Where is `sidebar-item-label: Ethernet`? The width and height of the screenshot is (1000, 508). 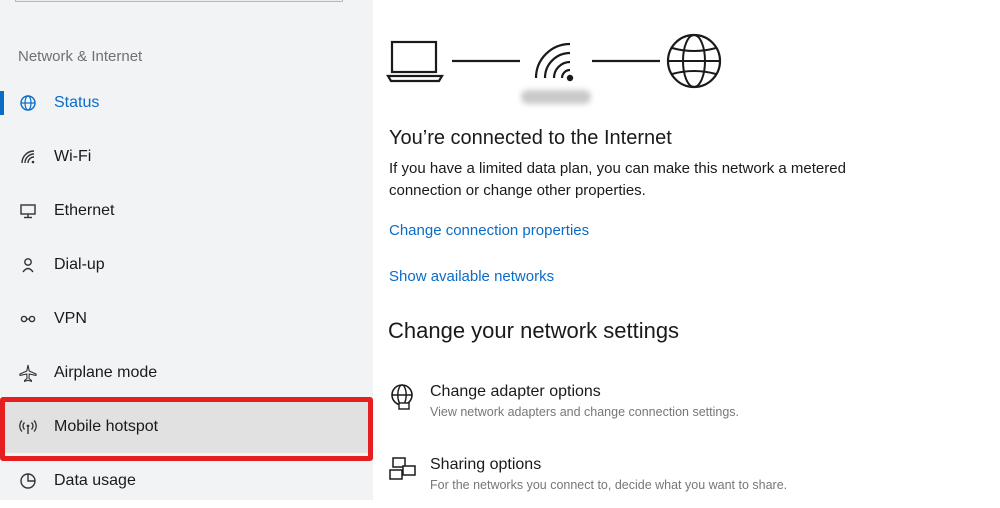 sidebar-item-label: Ethernet is located at coordinates (84, 210).